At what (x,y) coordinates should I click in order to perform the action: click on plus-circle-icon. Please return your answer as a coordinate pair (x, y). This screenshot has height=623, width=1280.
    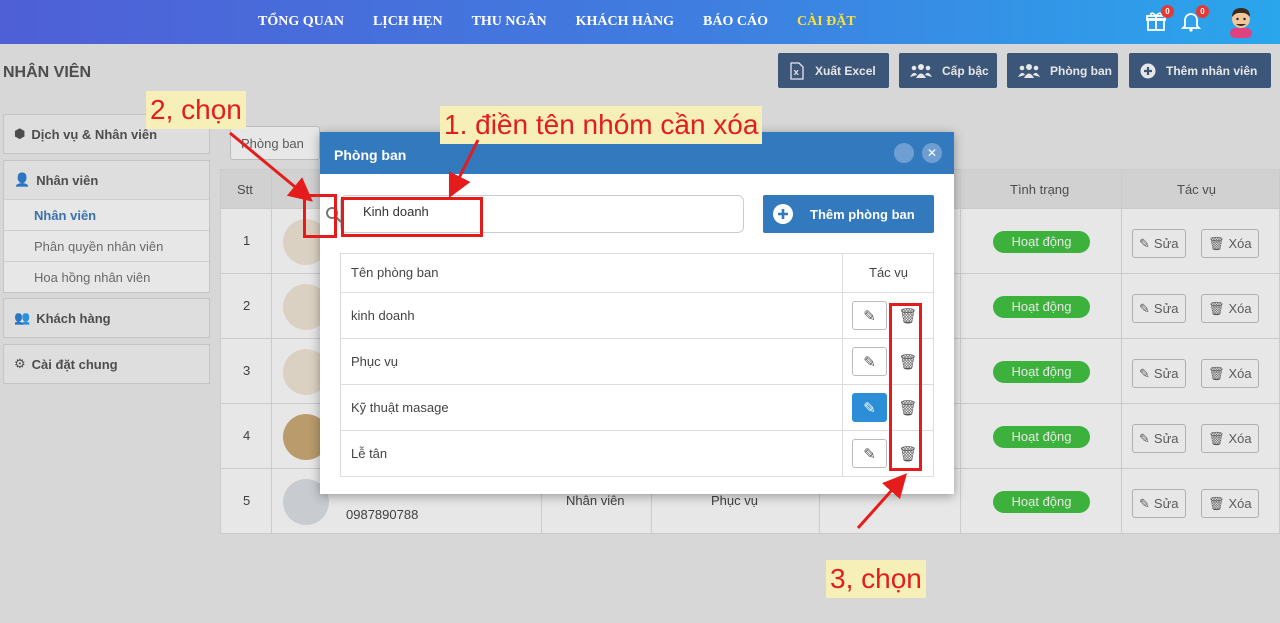
    Looking at the image, I should click on (783, 214).